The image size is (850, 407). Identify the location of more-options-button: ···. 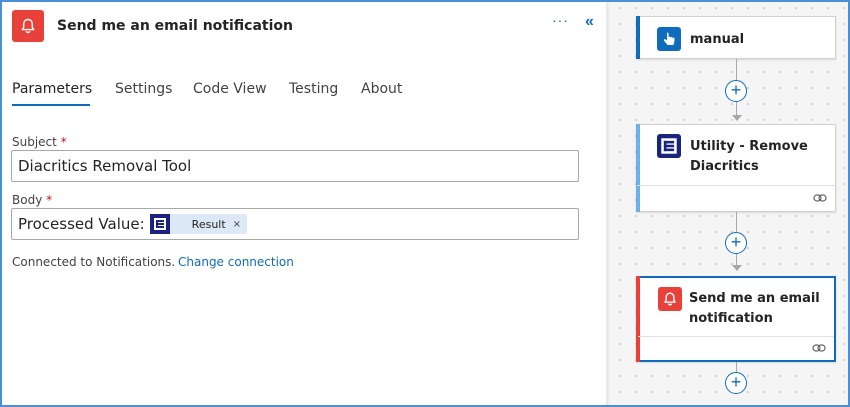
(560, 20).